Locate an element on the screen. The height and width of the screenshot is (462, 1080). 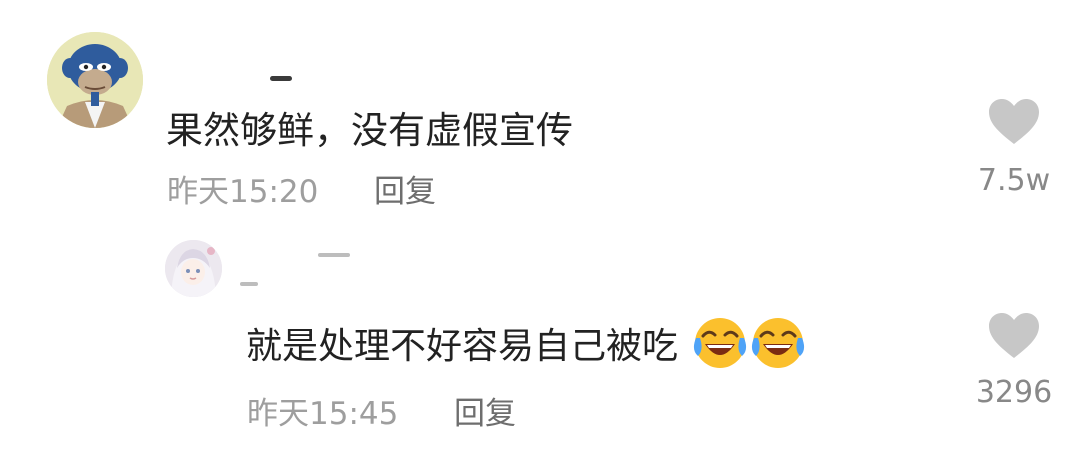
comment-time: 昨天15:45 is located at coordinates (323, 414).